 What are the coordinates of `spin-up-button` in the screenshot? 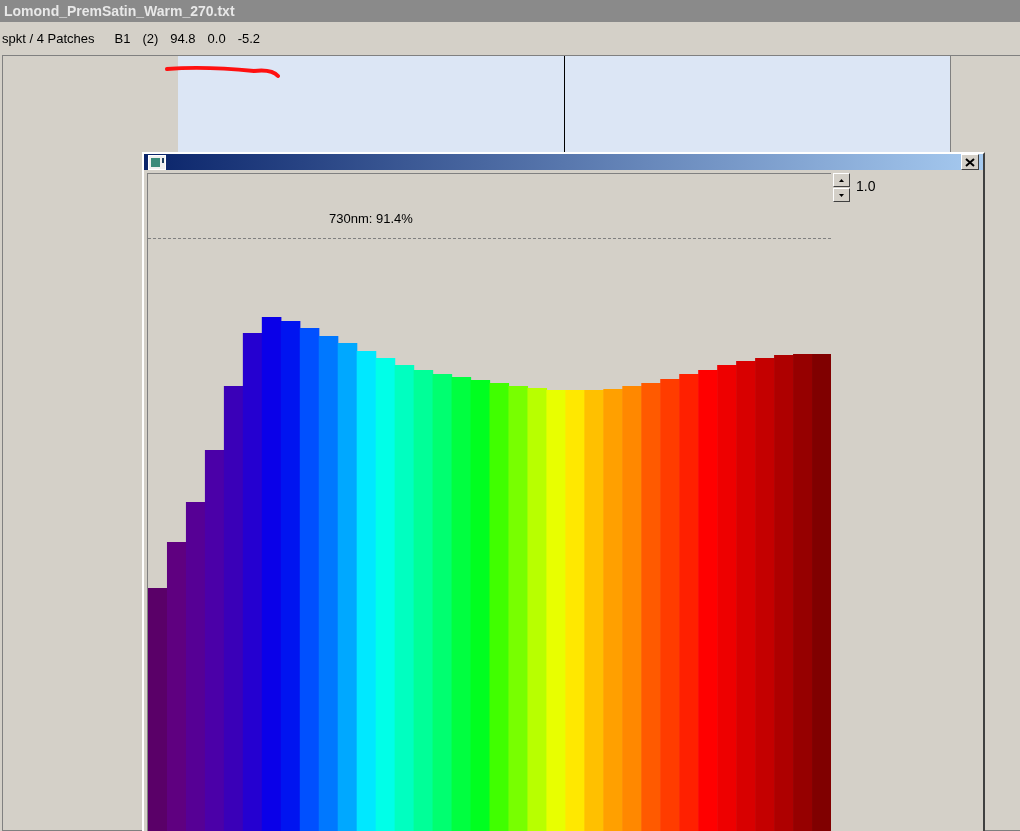 It's located at (841, 180).